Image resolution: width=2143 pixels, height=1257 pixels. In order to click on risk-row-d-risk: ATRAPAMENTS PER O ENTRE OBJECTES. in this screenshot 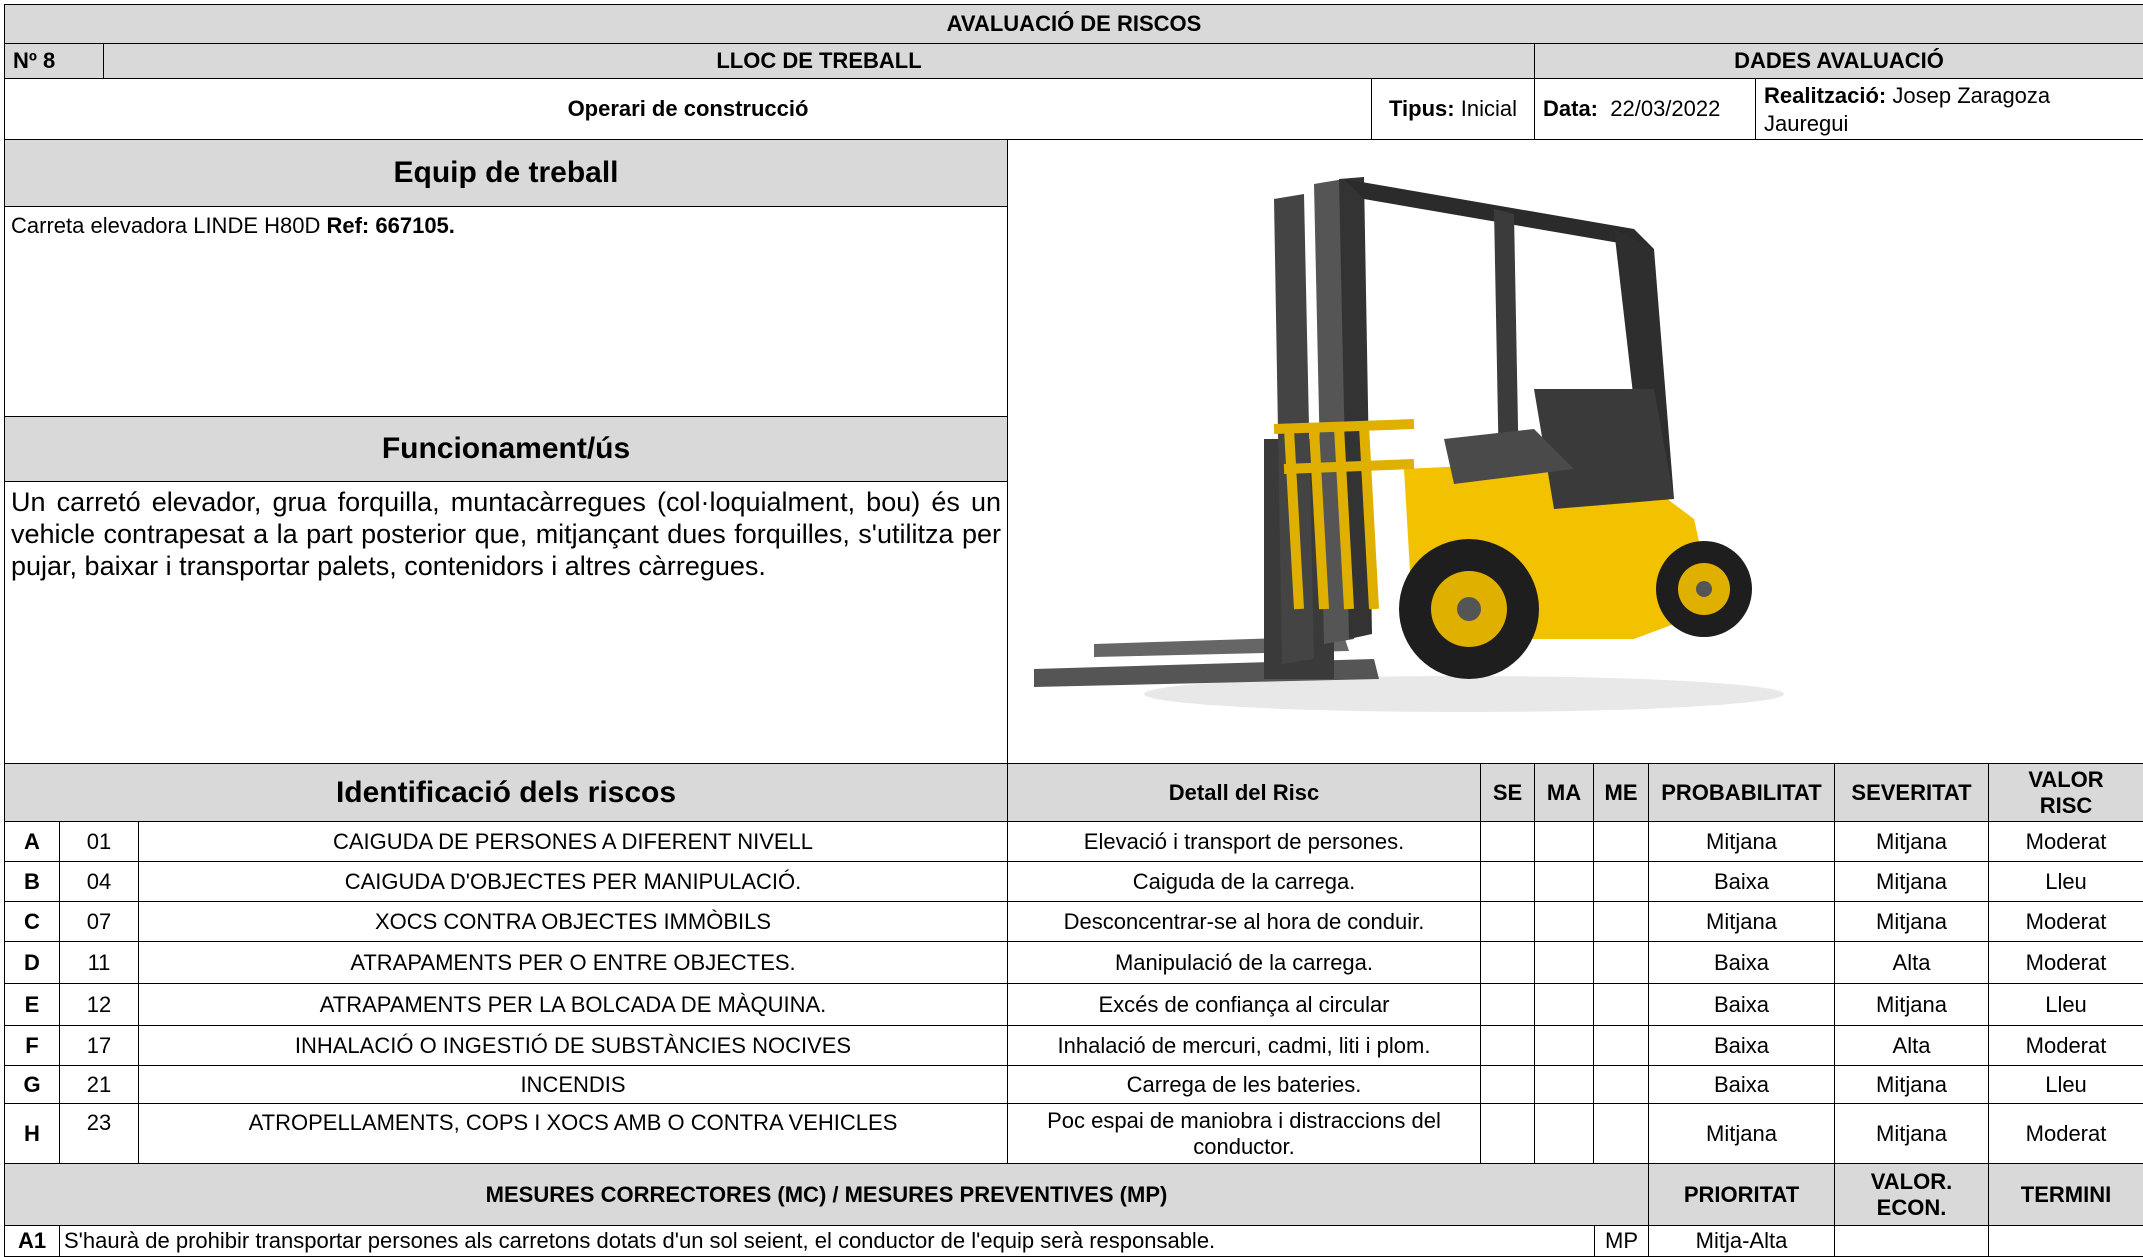, I will do `click(573, 962)`.